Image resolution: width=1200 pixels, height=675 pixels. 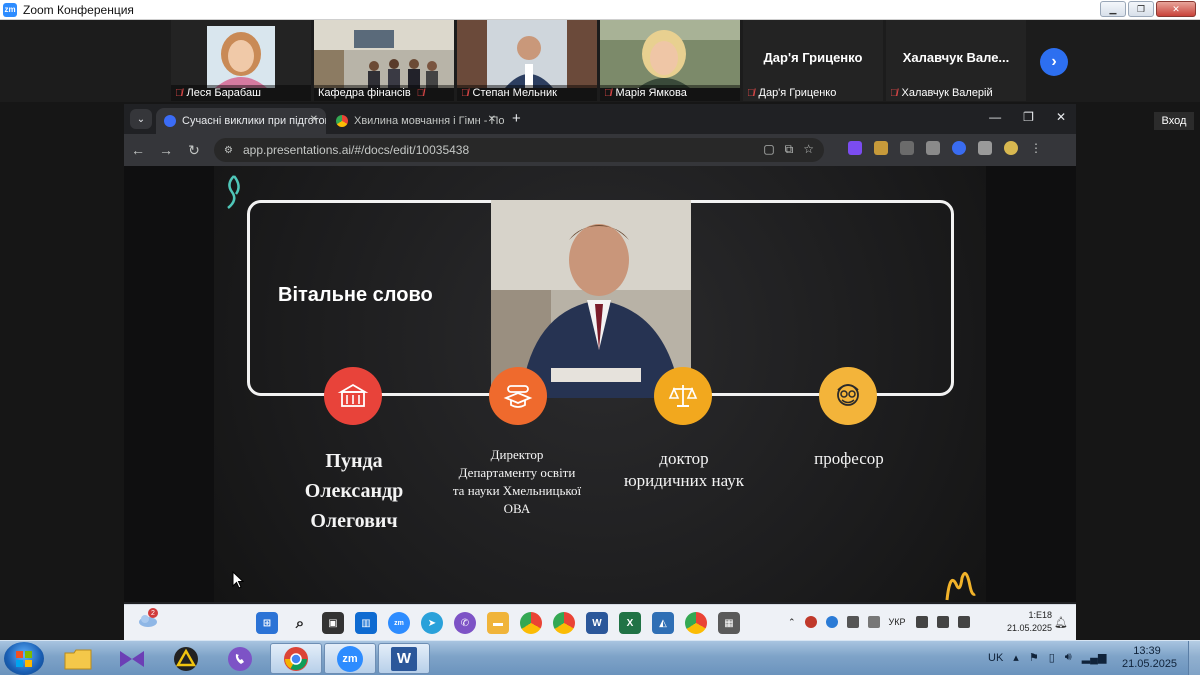 I want to click on mic-muted-icon: 🎙̸, so click(x=751, y=93).